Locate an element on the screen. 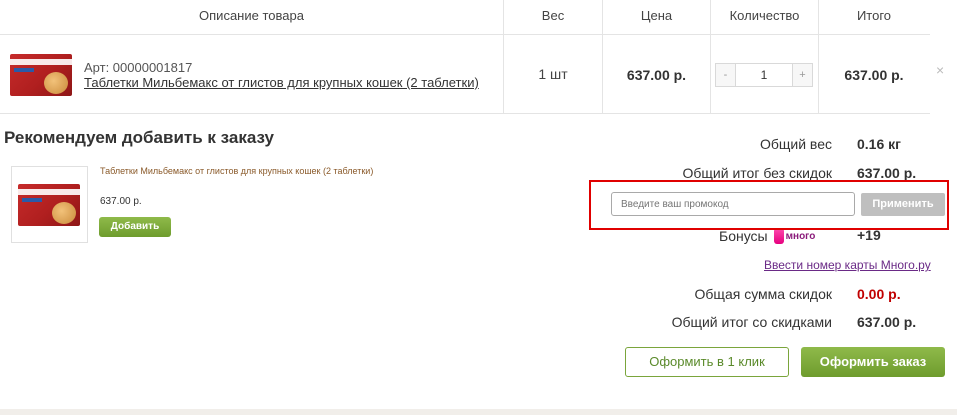 The width and height of the screenshot is (957, 415). subtotal-label: Общий итог без скидок is located at coordinates (757, 173).